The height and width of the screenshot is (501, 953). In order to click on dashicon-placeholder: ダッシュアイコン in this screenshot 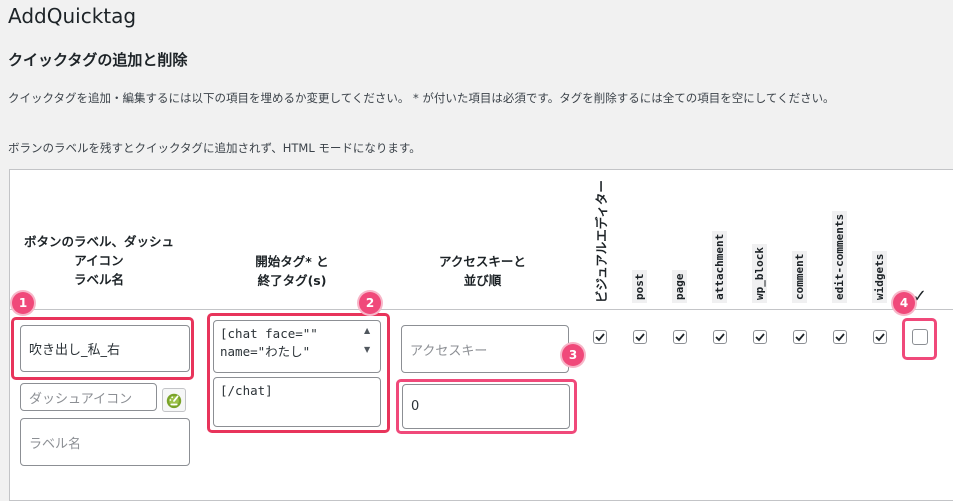, I will do `click(81, 399)`.